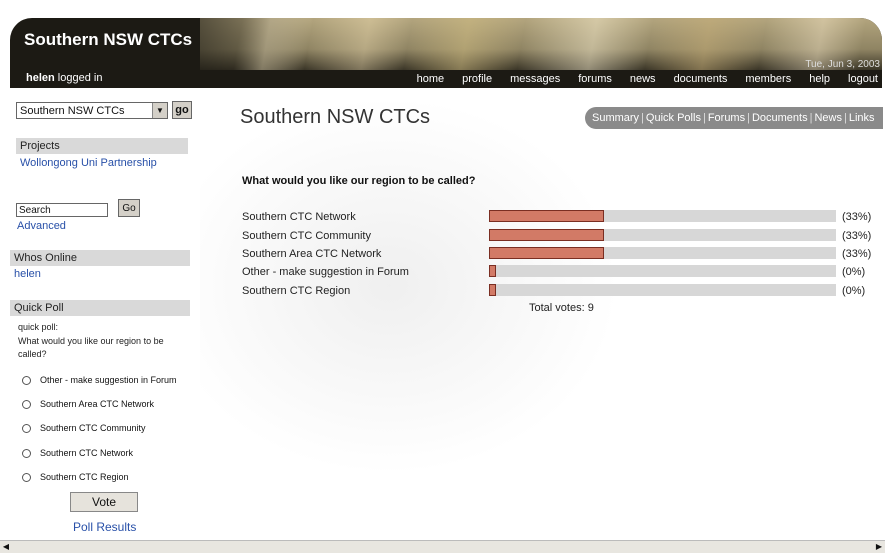 The width and height of the screenshot is (885, 553). Describe the element at coordinates (93, 428) in the screenshot. I see `poll-option-label: Southern CTC Community` at that location.